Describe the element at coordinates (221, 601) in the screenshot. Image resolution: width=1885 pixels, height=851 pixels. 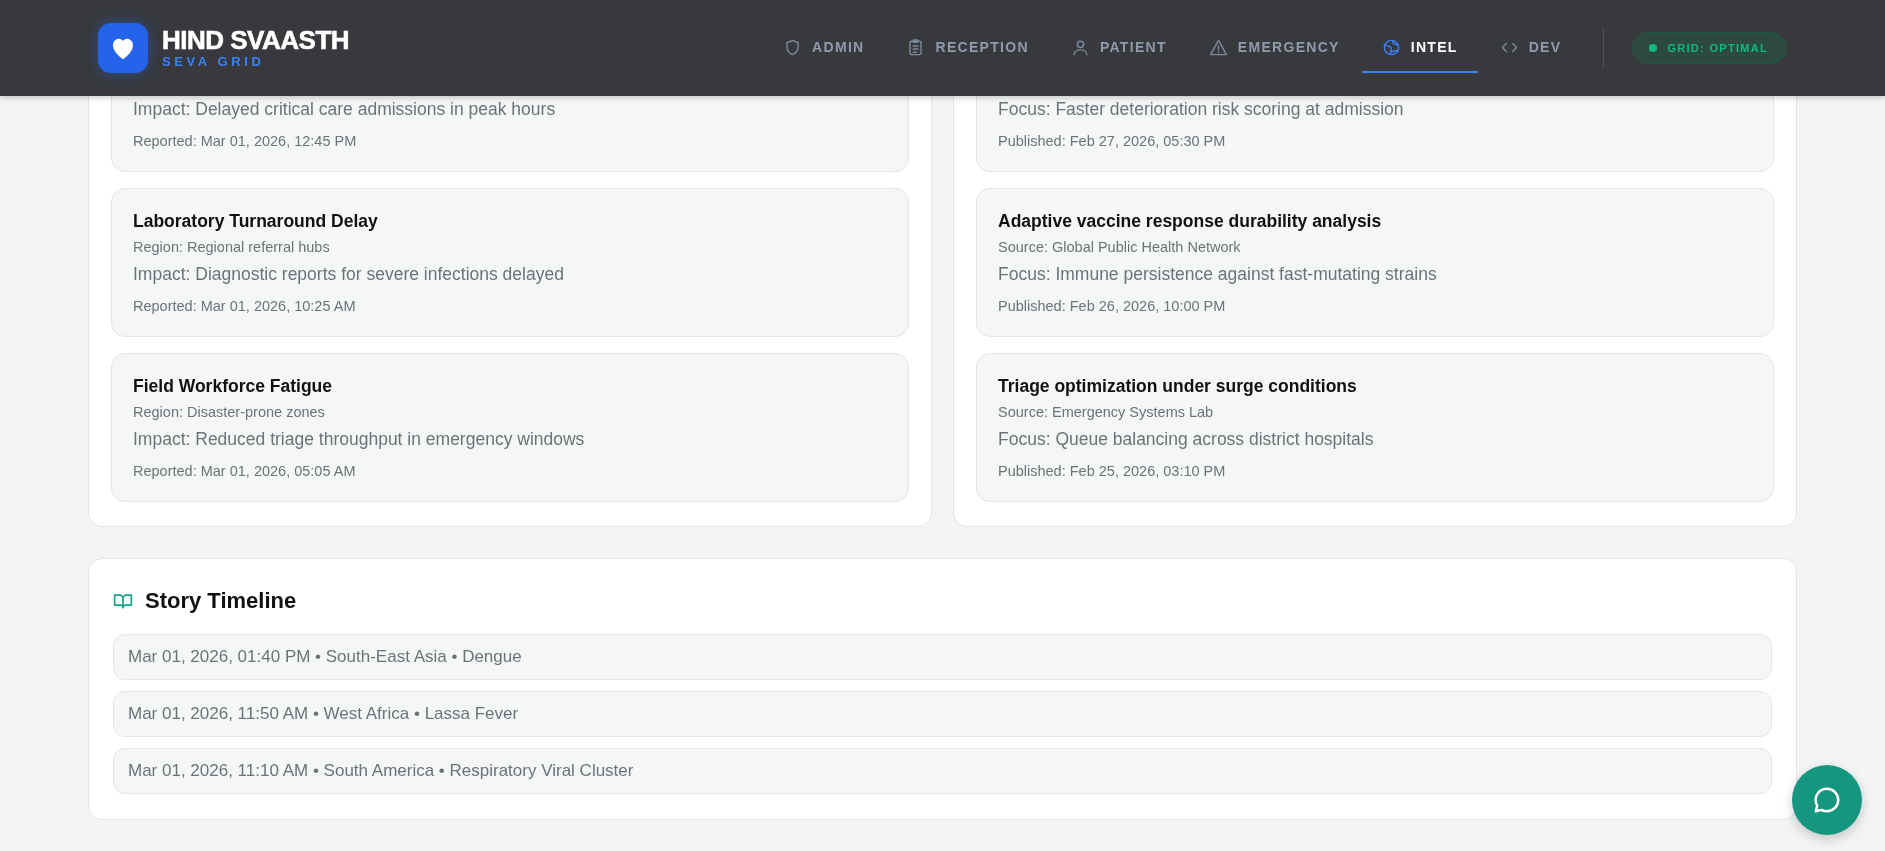
I see `section-title: Story Timeline` at that location.